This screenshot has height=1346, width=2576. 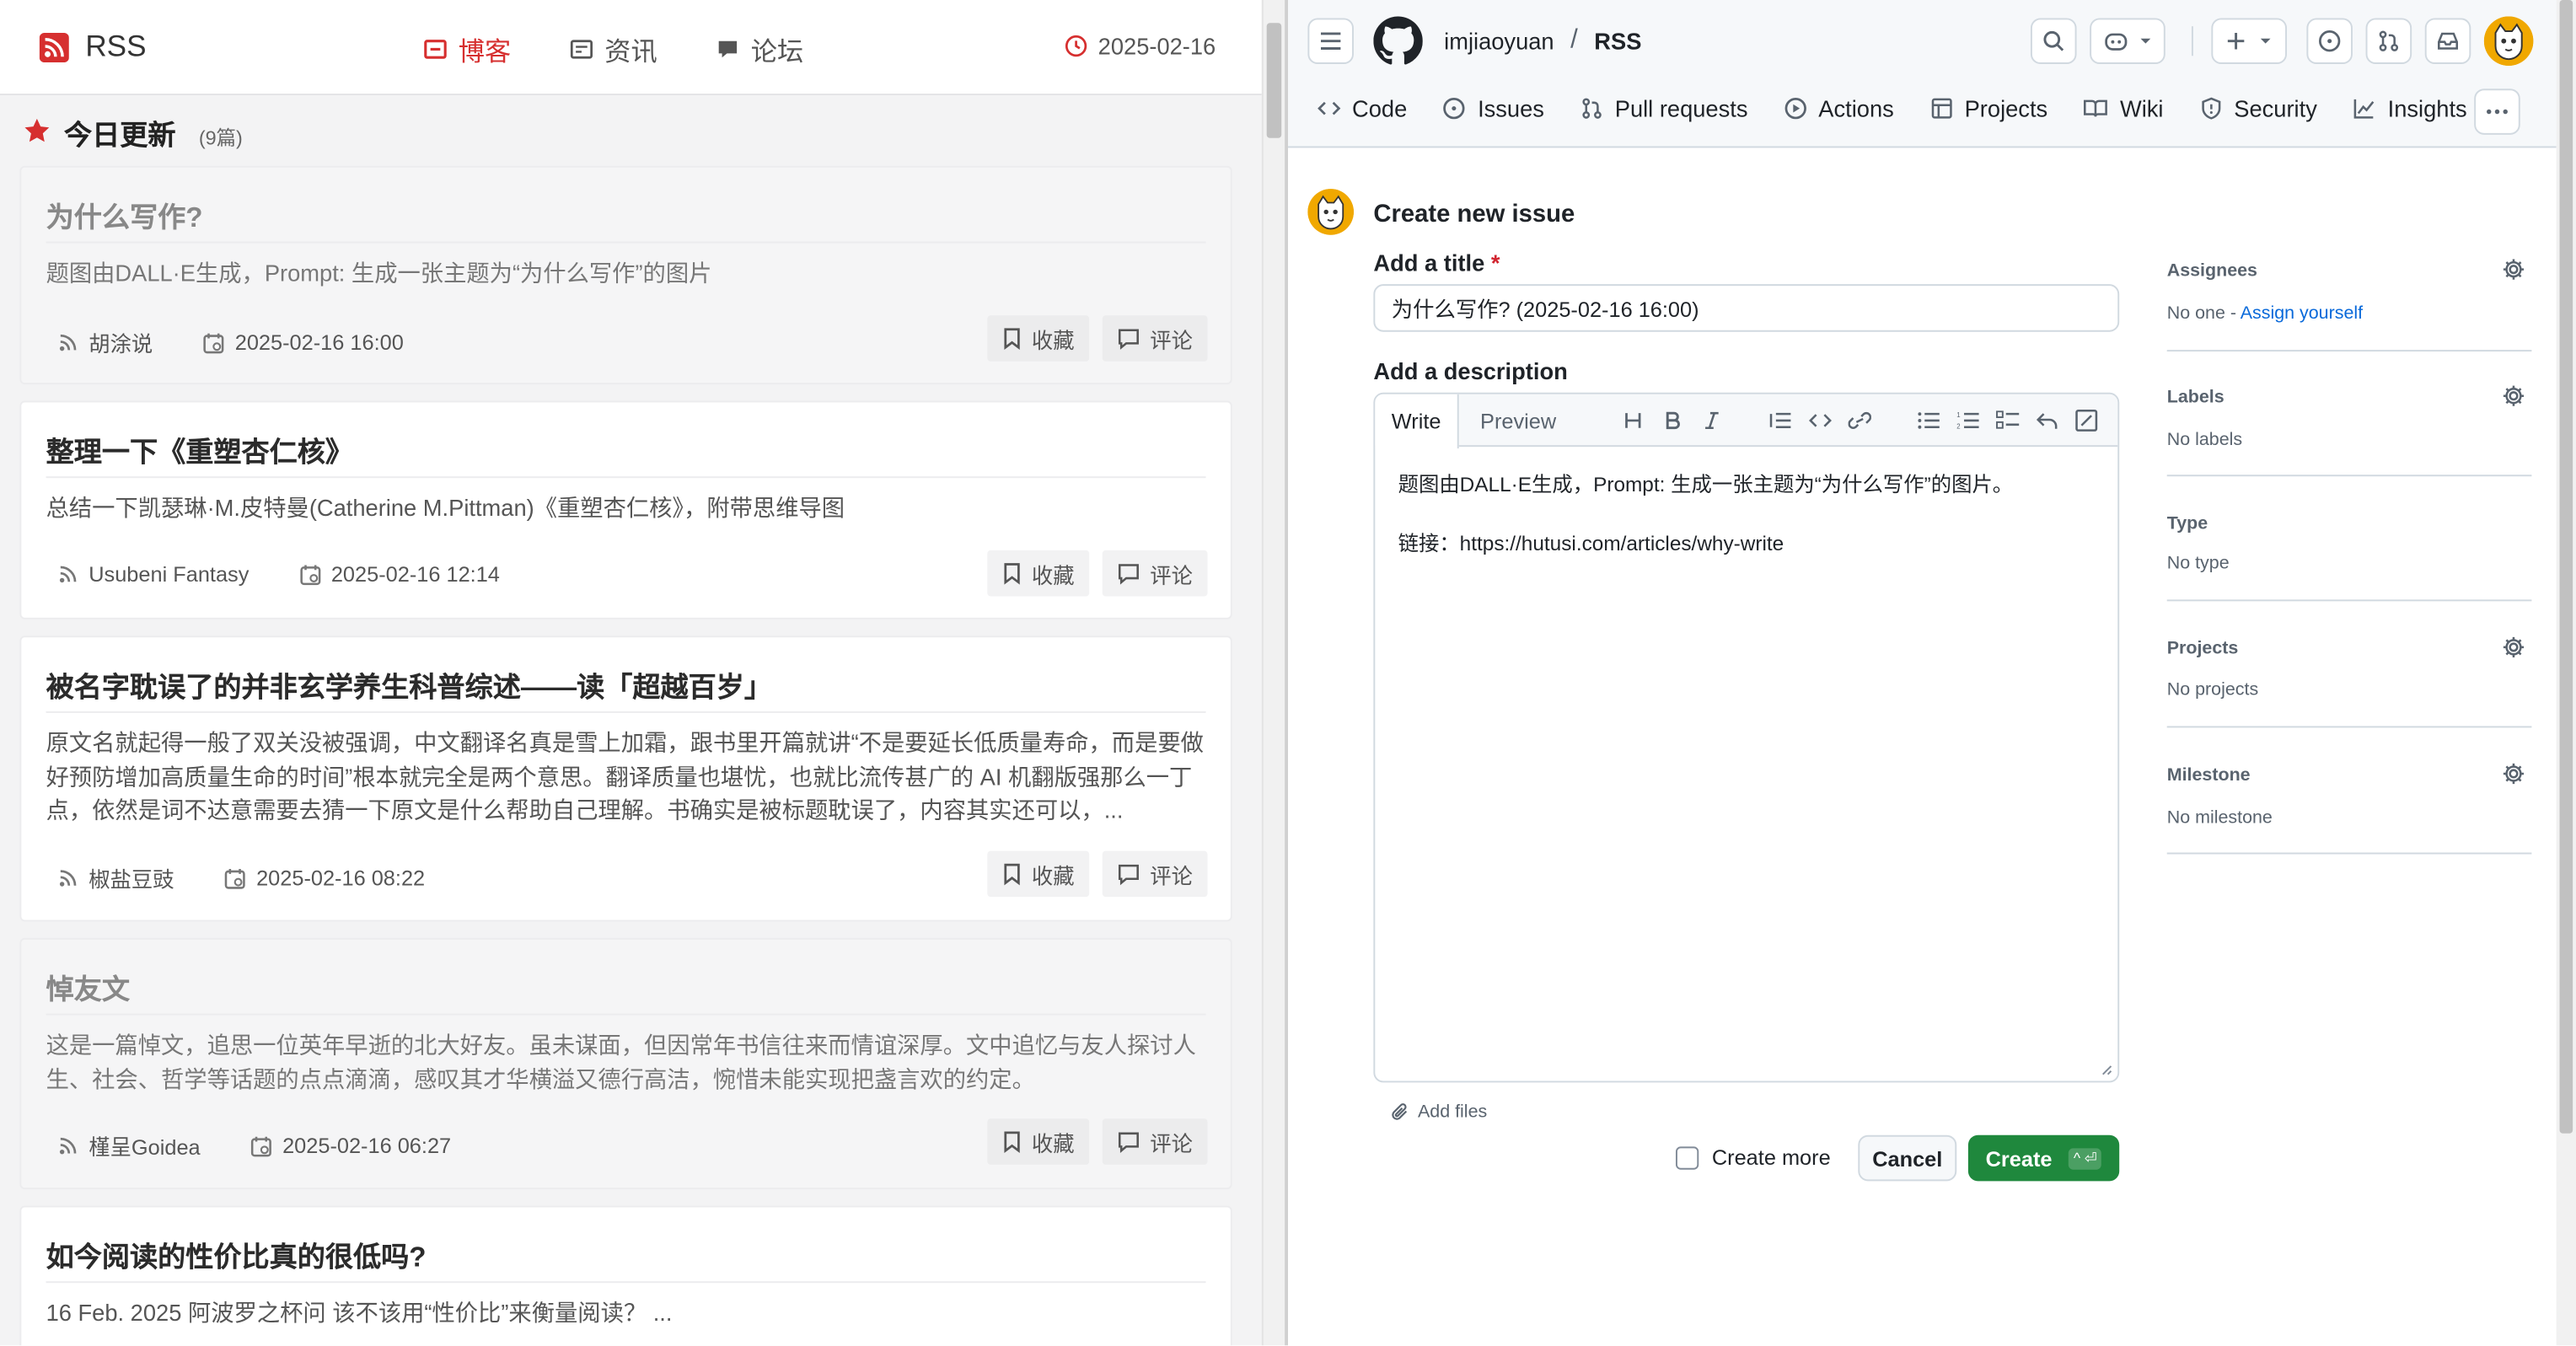 What do you see at coordinates (2302, 314) in the screenshot?
I see `assign-yourself-link: Assign yourself` at bounding box center [2302, 314].